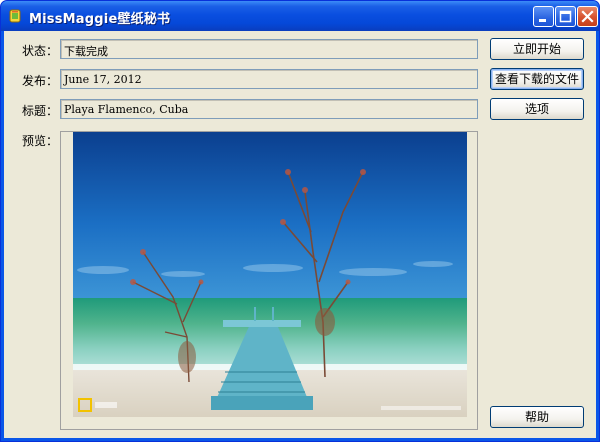 This screenshot has height=442, width=600. Describe the element at coordinates (100, 19) in the screenshot. I see `window-title: MissMaggie壁纸秘书` at that location.